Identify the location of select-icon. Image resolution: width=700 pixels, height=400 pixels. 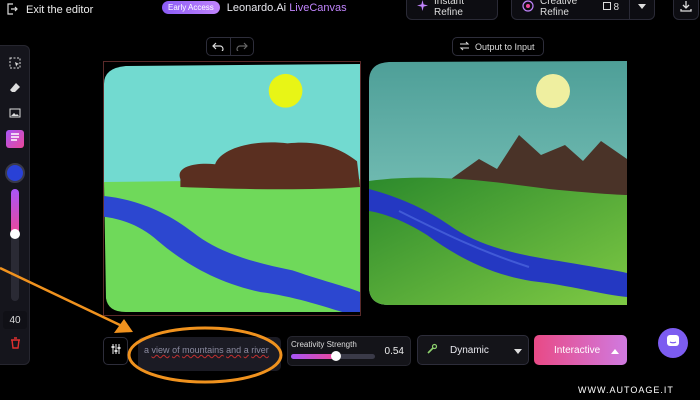
(15, 65).